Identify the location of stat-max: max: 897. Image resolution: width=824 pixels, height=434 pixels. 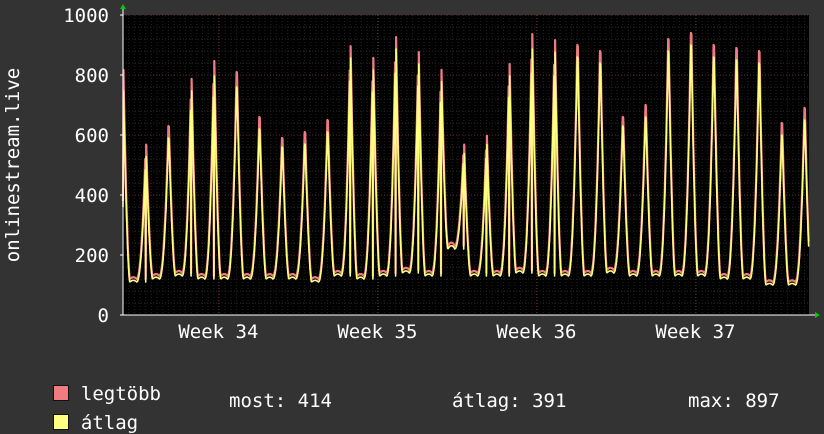
(734, 401).